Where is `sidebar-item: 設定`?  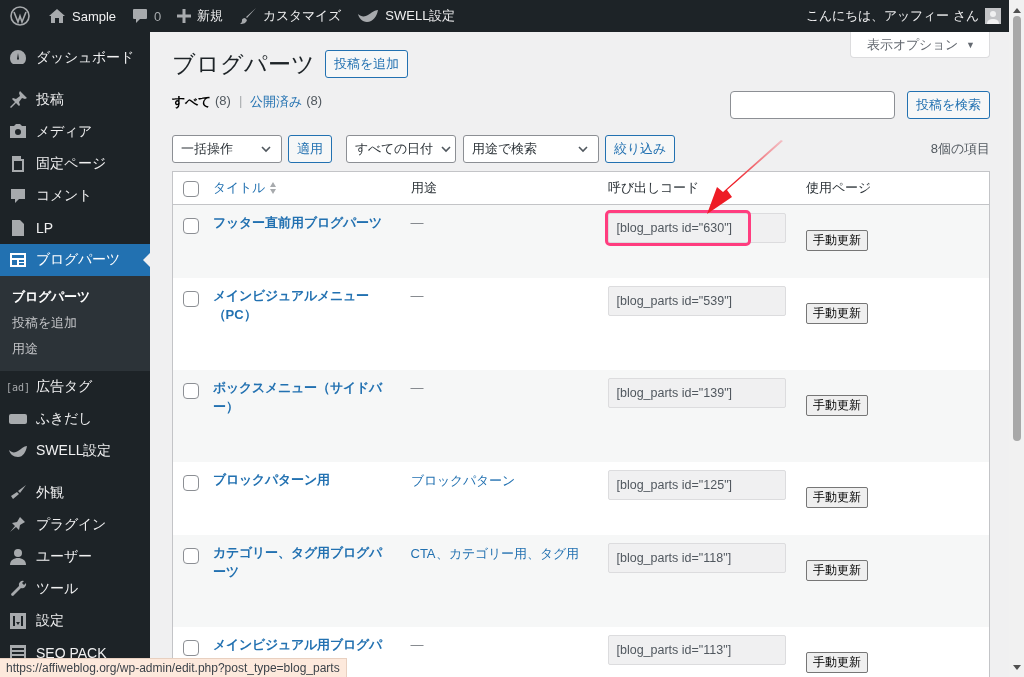
sidebar-item: 設定 is located at coordinates (75, 621).